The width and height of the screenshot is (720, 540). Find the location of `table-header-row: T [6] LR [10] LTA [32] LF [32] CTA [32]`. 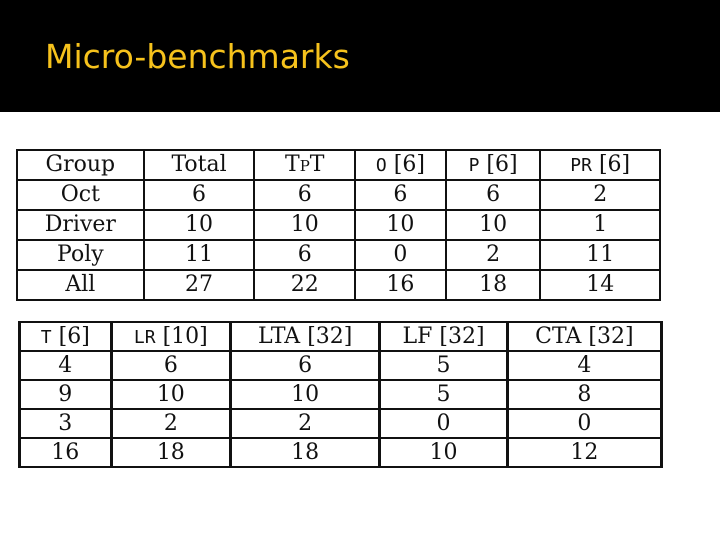

table-header-row: T [6] LR [10] LTA [32] LF [32] CTA [32] is located at coordinates (341, 336).